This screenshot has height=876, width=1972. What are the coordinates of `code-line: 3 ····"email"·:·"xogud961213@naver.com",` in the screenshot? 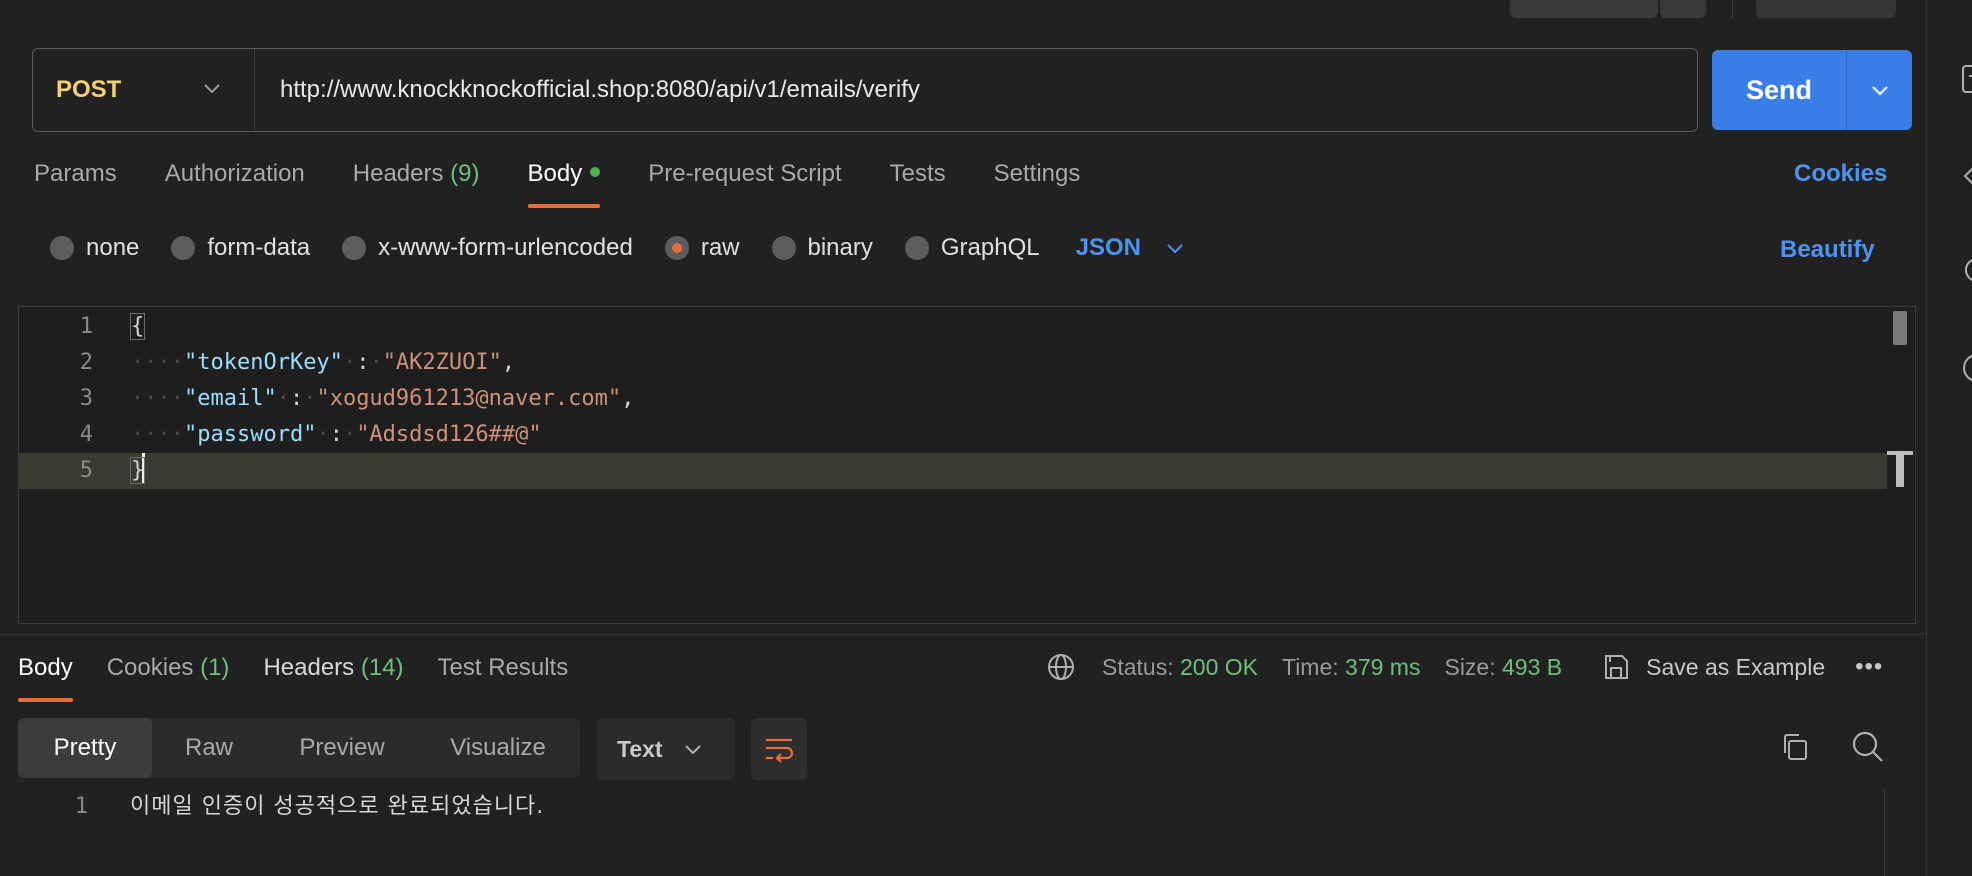 It's located at (953, 399).